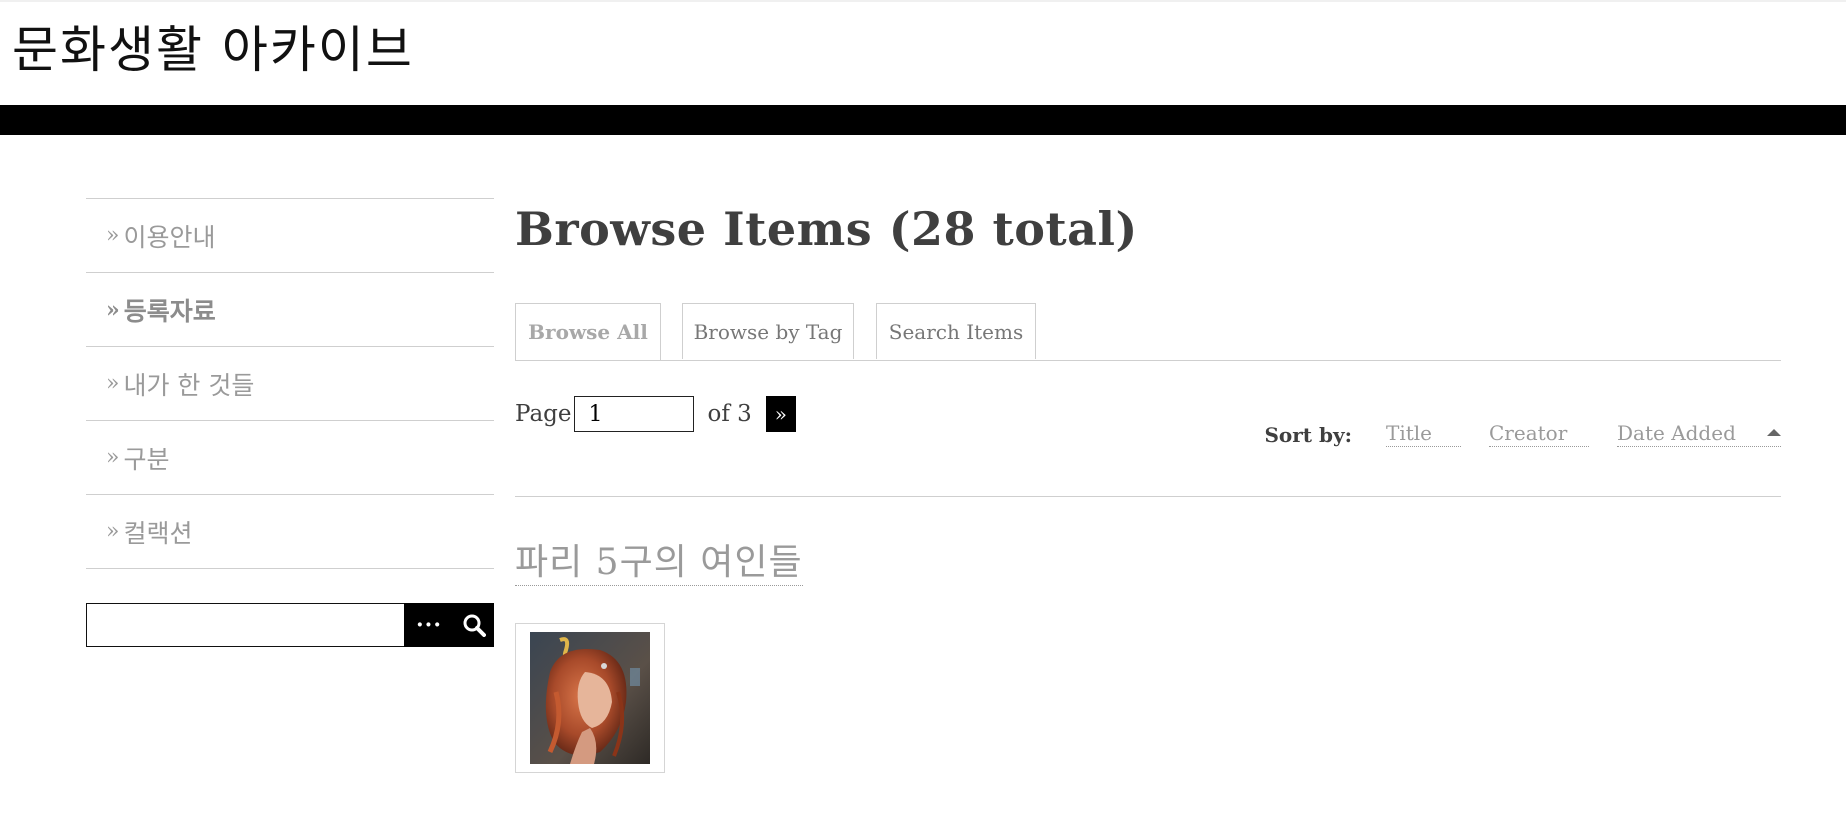  I want to click on item-thumbnail-image, so click(590, 698).